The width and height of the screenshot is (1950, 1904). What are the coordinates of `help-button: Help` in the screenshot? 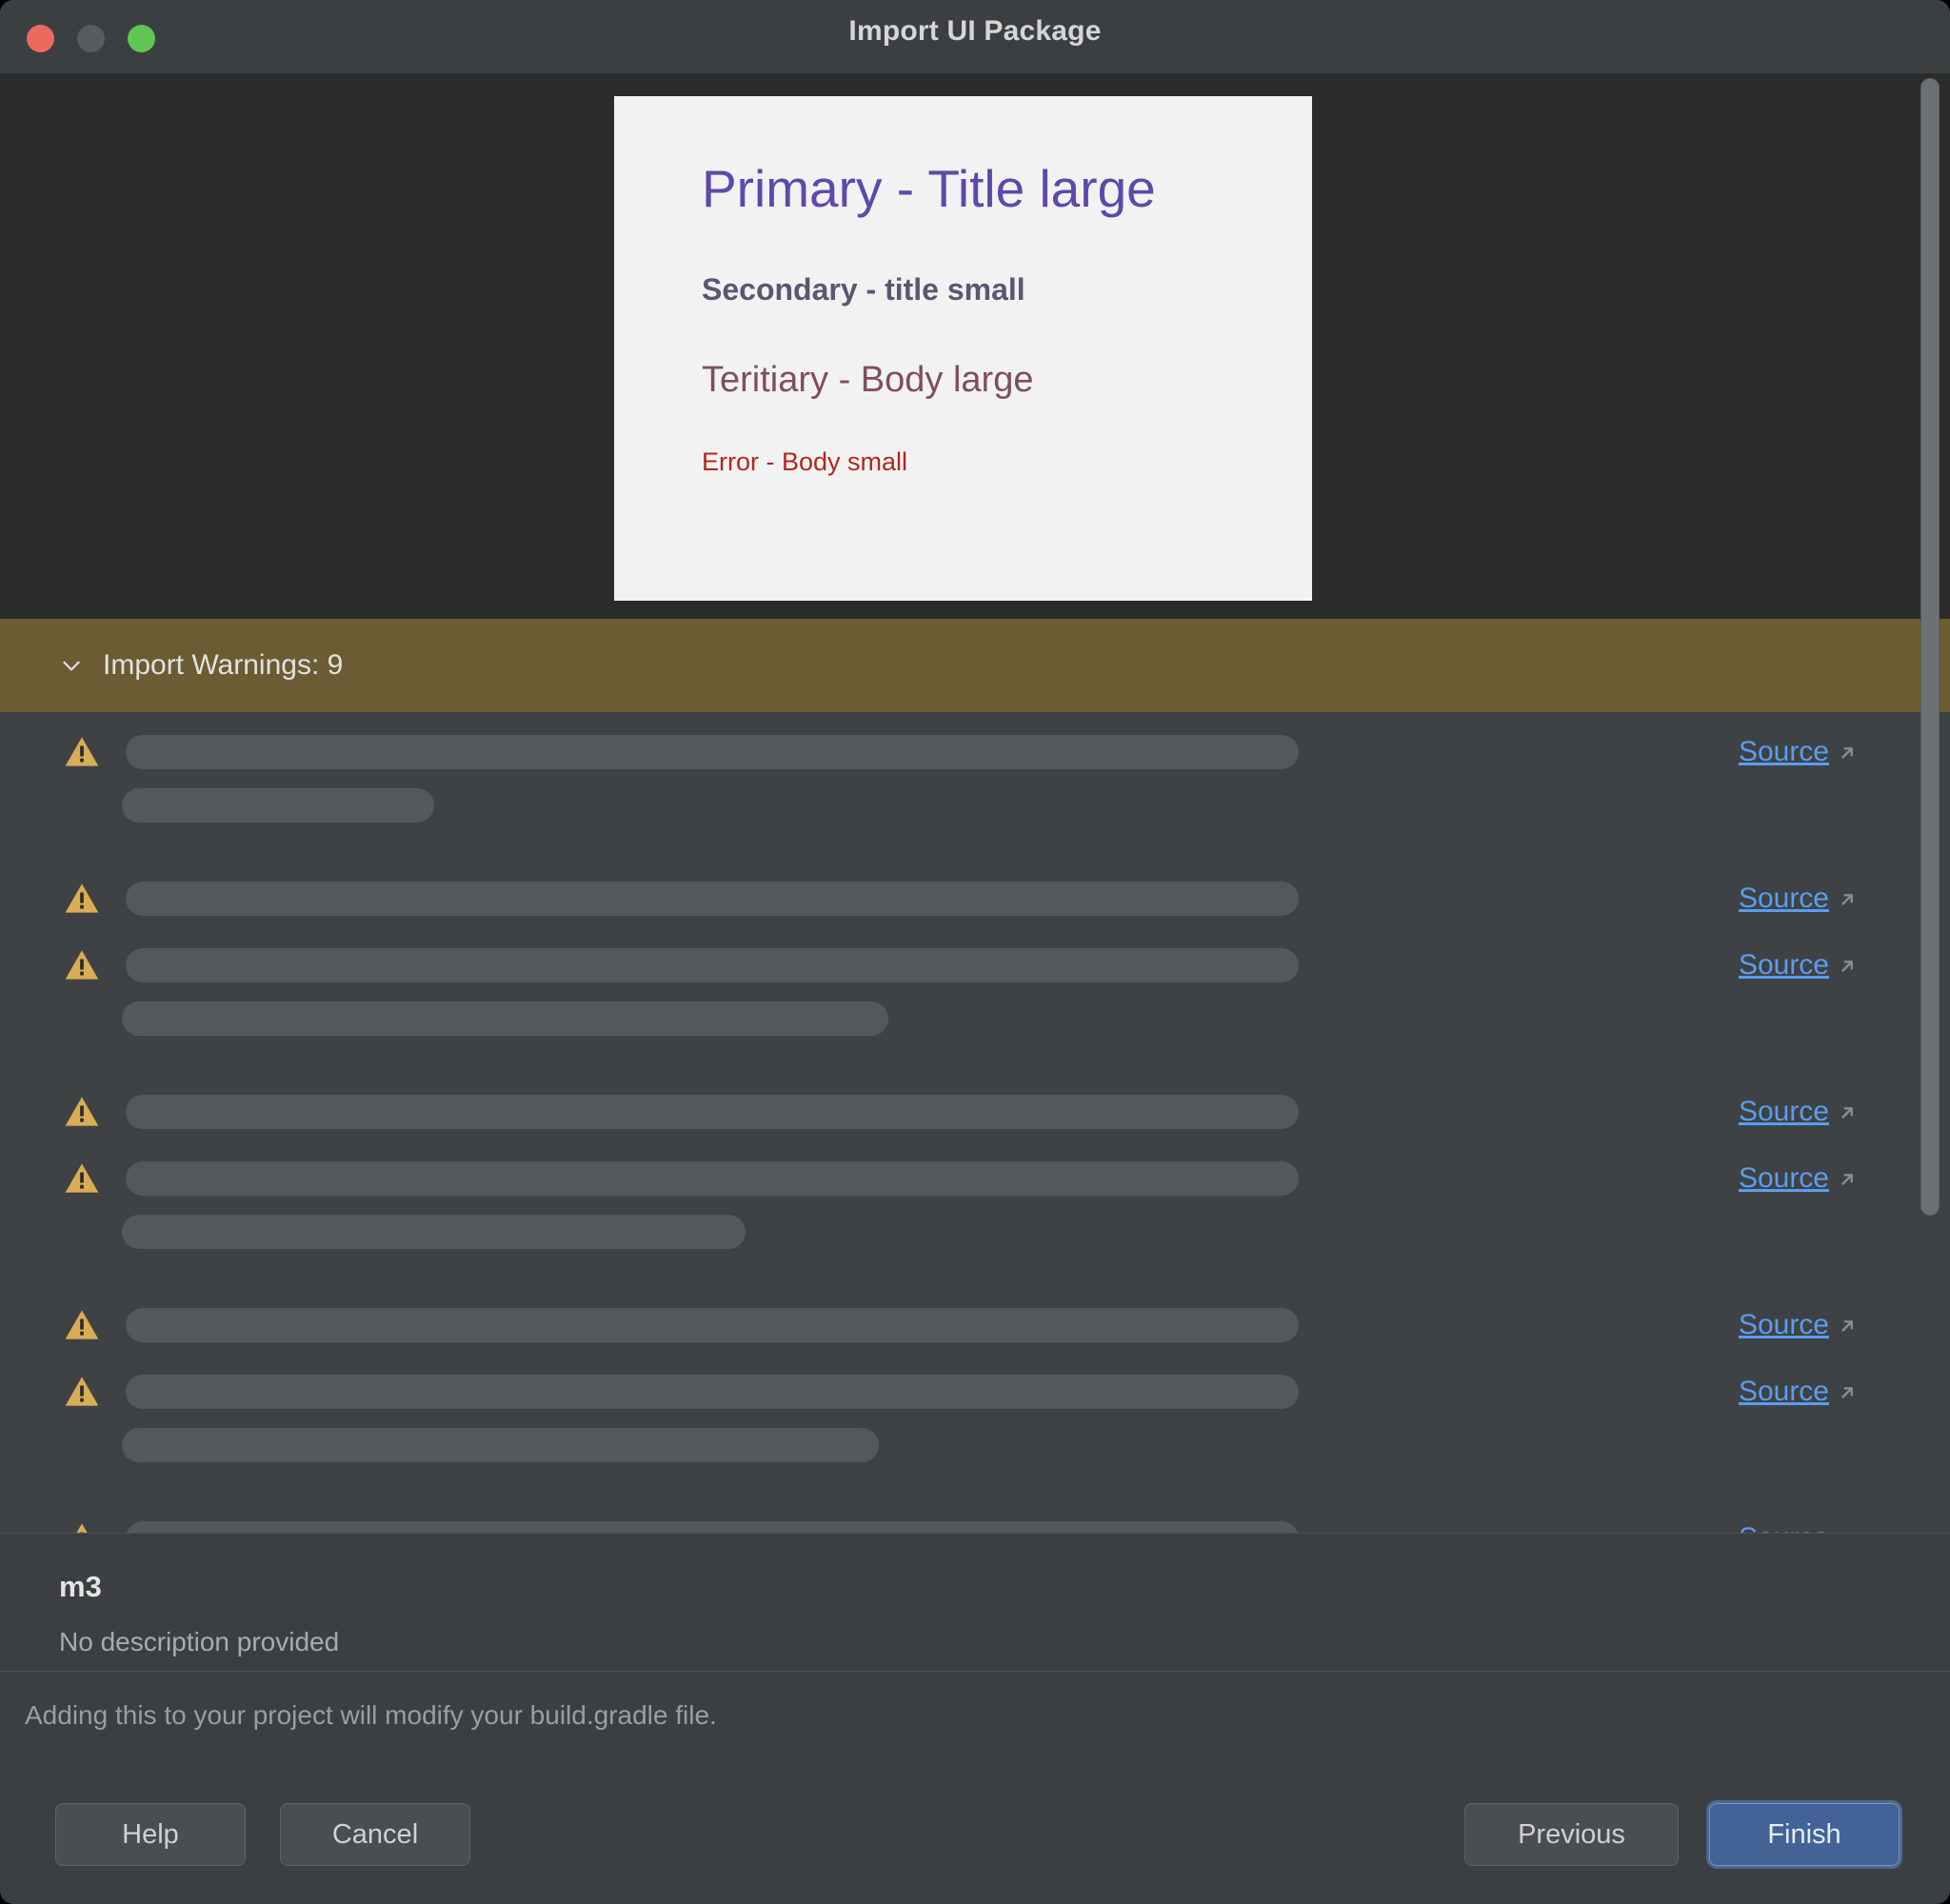 It's located at (150, 1834).